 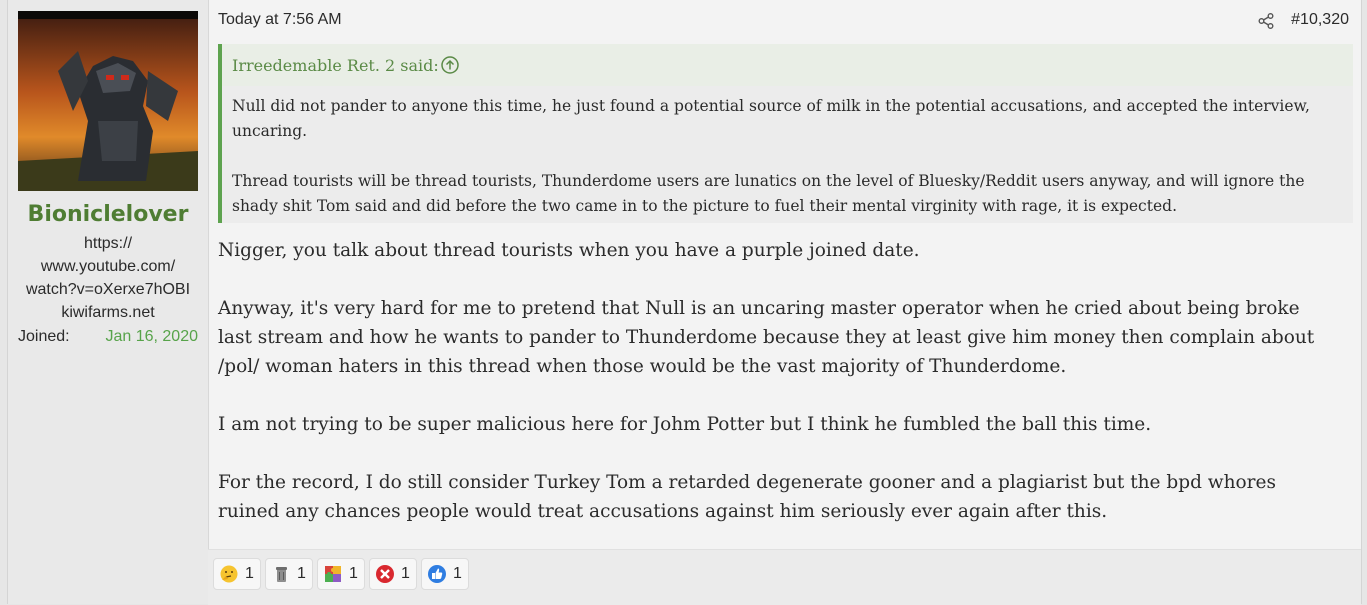 I want to click on user-title-line: watch?v=oXerxe7hOBI, so click(x=108, y=289).